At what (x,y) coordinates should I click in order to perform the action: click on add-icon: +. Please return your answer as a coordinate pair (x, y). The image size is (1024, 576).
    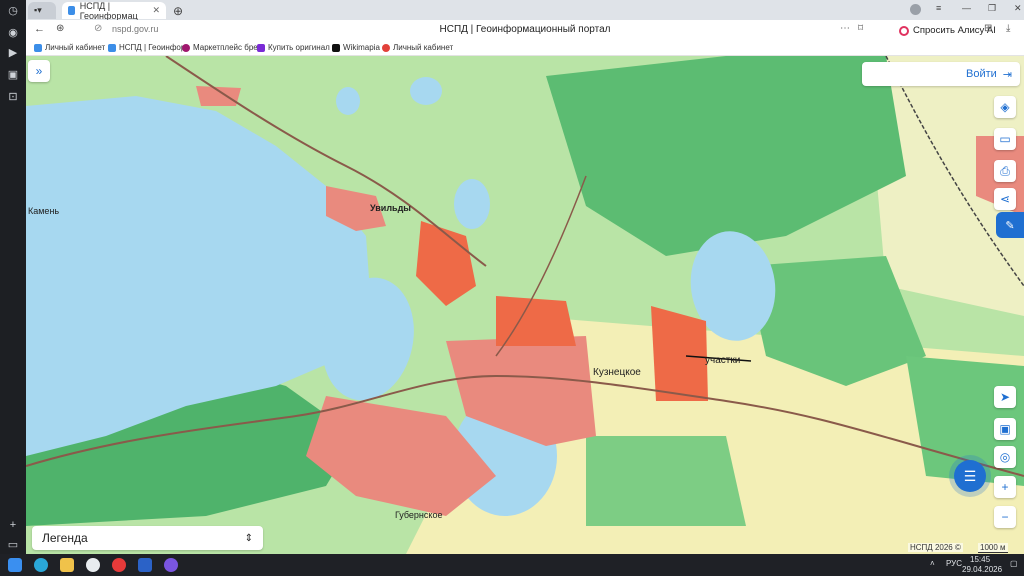
    Looking at the image, I should click on (13, 525).